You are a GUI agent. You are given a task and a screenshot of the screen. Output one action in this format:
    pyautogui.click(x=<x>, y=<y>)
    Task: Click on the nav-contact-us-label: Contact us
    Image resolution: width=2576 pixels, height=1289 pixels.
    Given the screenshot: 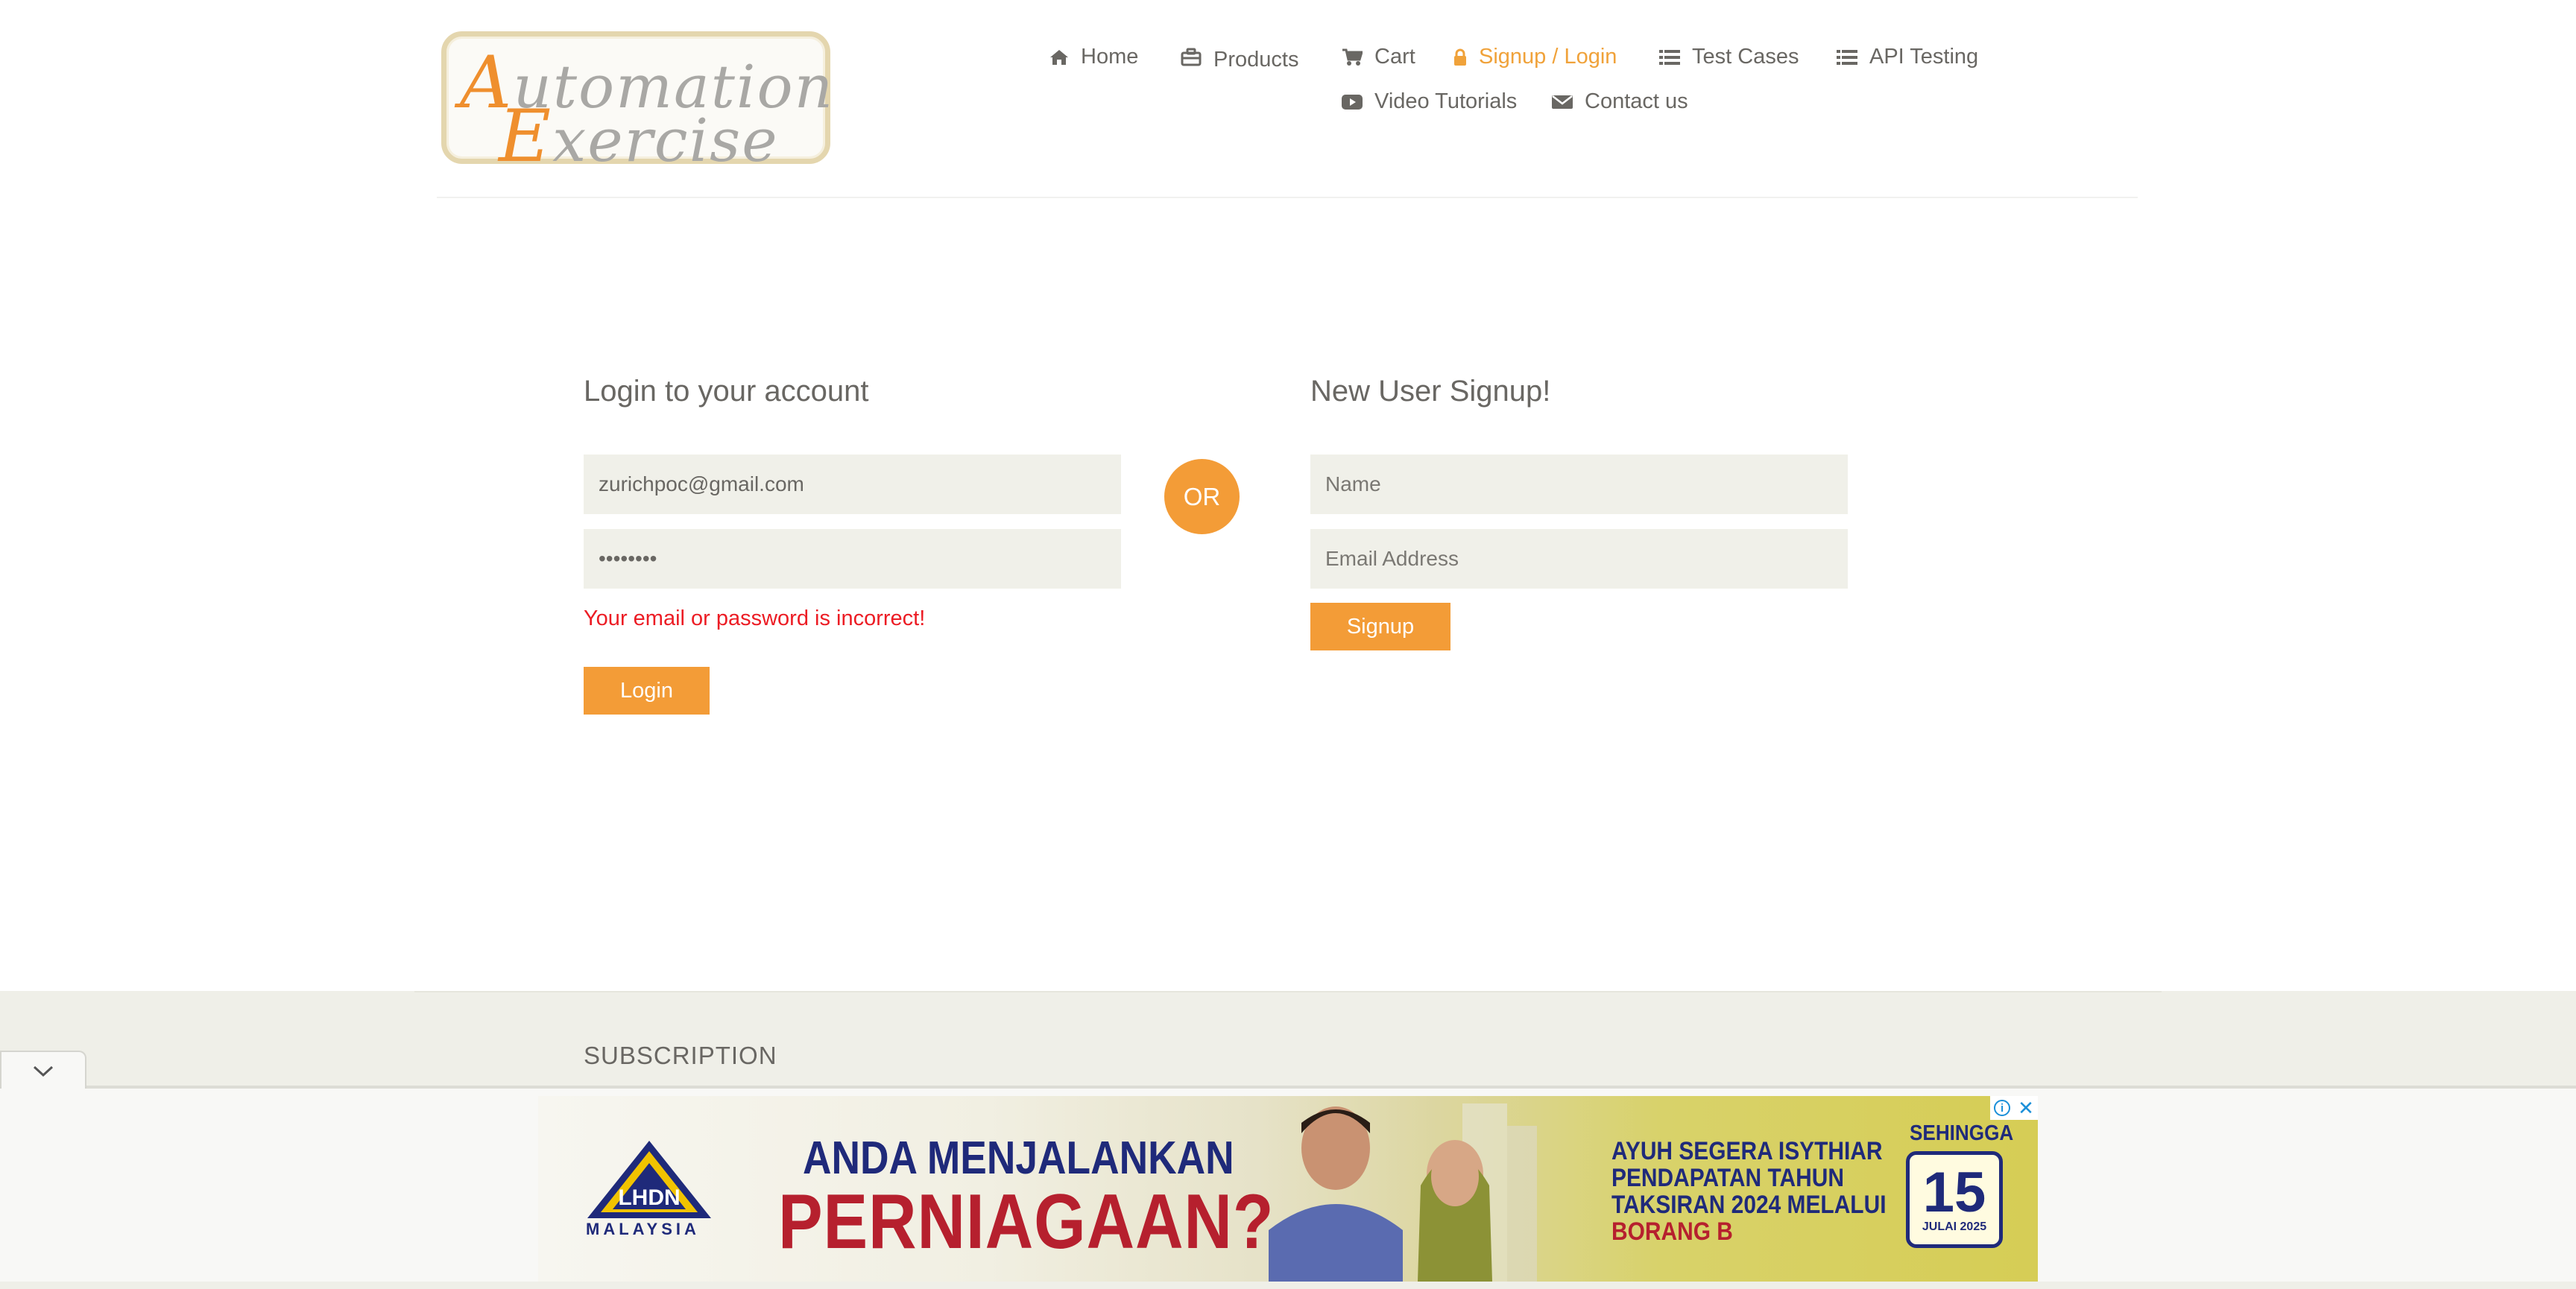 What is the action you would take?
    pyautogui.click(x=1637, y=101)
    